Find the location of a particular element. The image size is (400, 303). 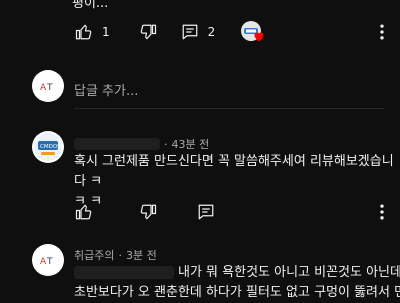

redacted-mention is located at coordinates (124, 272).